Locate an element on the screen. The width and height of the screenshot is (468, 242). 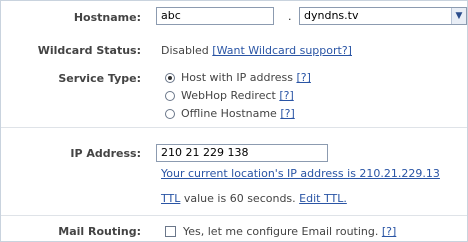
help-link-offline: [?] is located at coordinates (287, 113).